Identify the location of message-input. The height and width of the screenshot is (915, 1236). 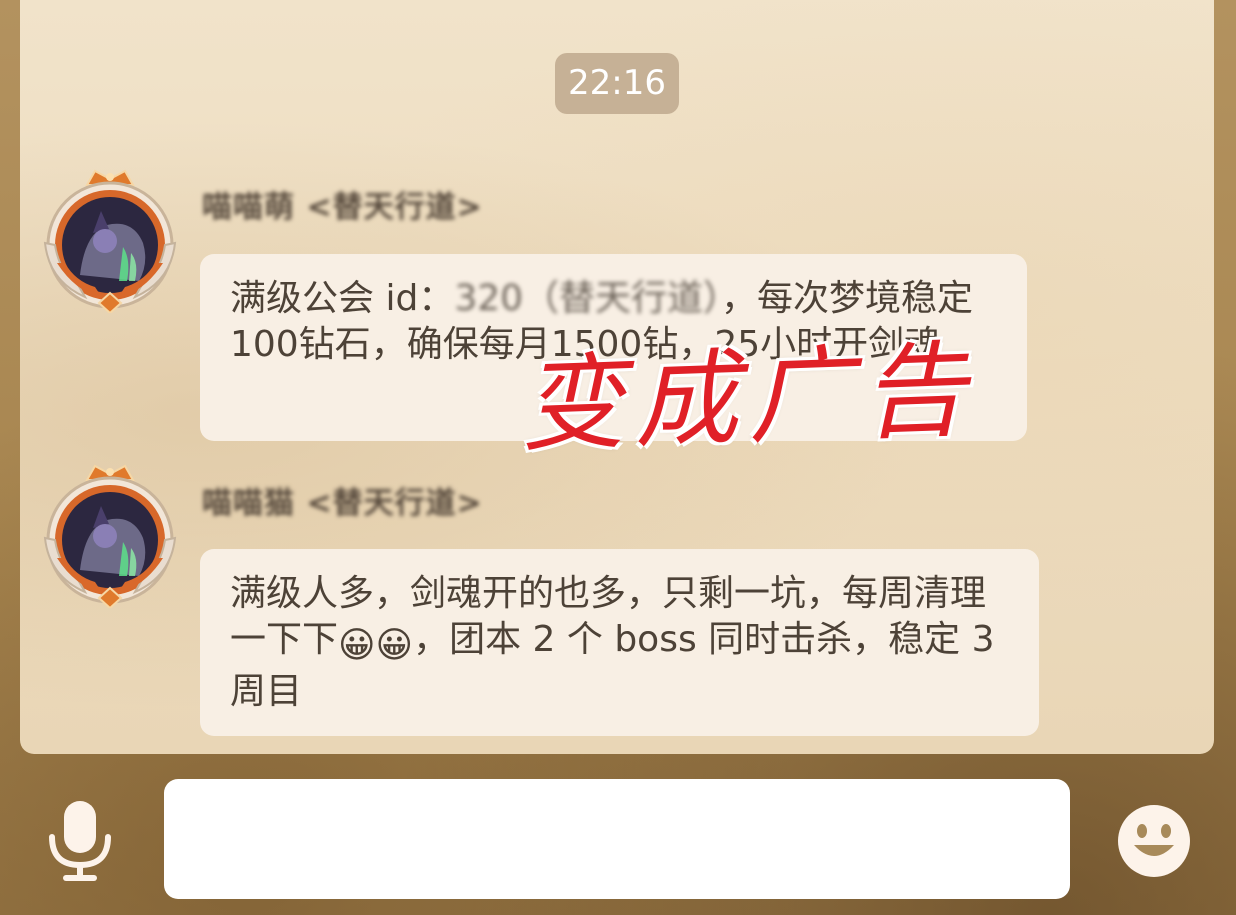
(617, 839).